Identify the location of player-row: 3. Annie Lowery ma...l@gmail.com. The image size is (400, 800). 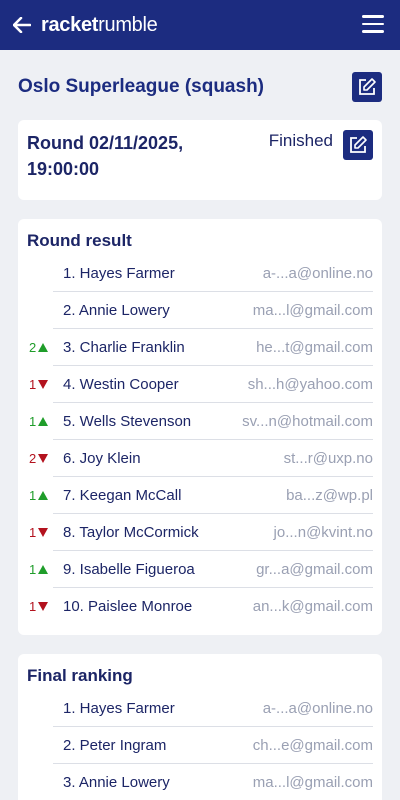
(213, 782).